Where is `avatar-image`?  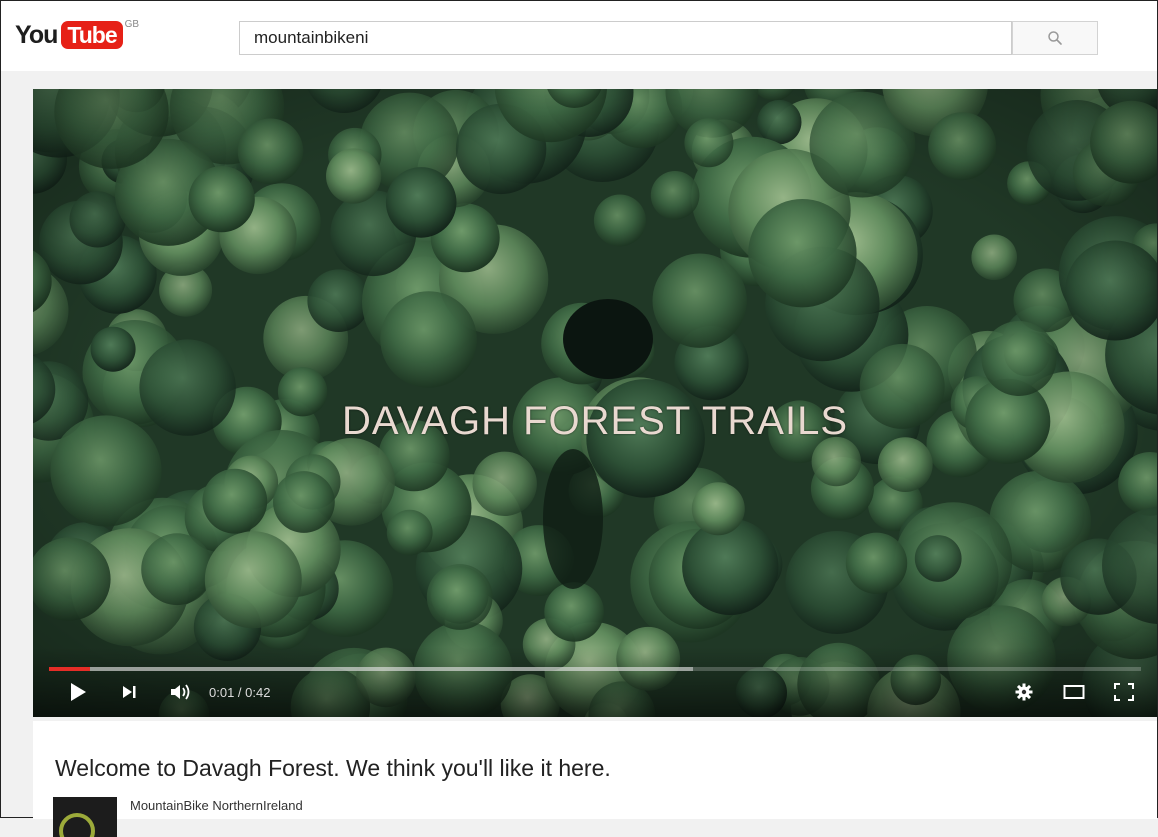 avatar-image is located at coordinates (85, 817).